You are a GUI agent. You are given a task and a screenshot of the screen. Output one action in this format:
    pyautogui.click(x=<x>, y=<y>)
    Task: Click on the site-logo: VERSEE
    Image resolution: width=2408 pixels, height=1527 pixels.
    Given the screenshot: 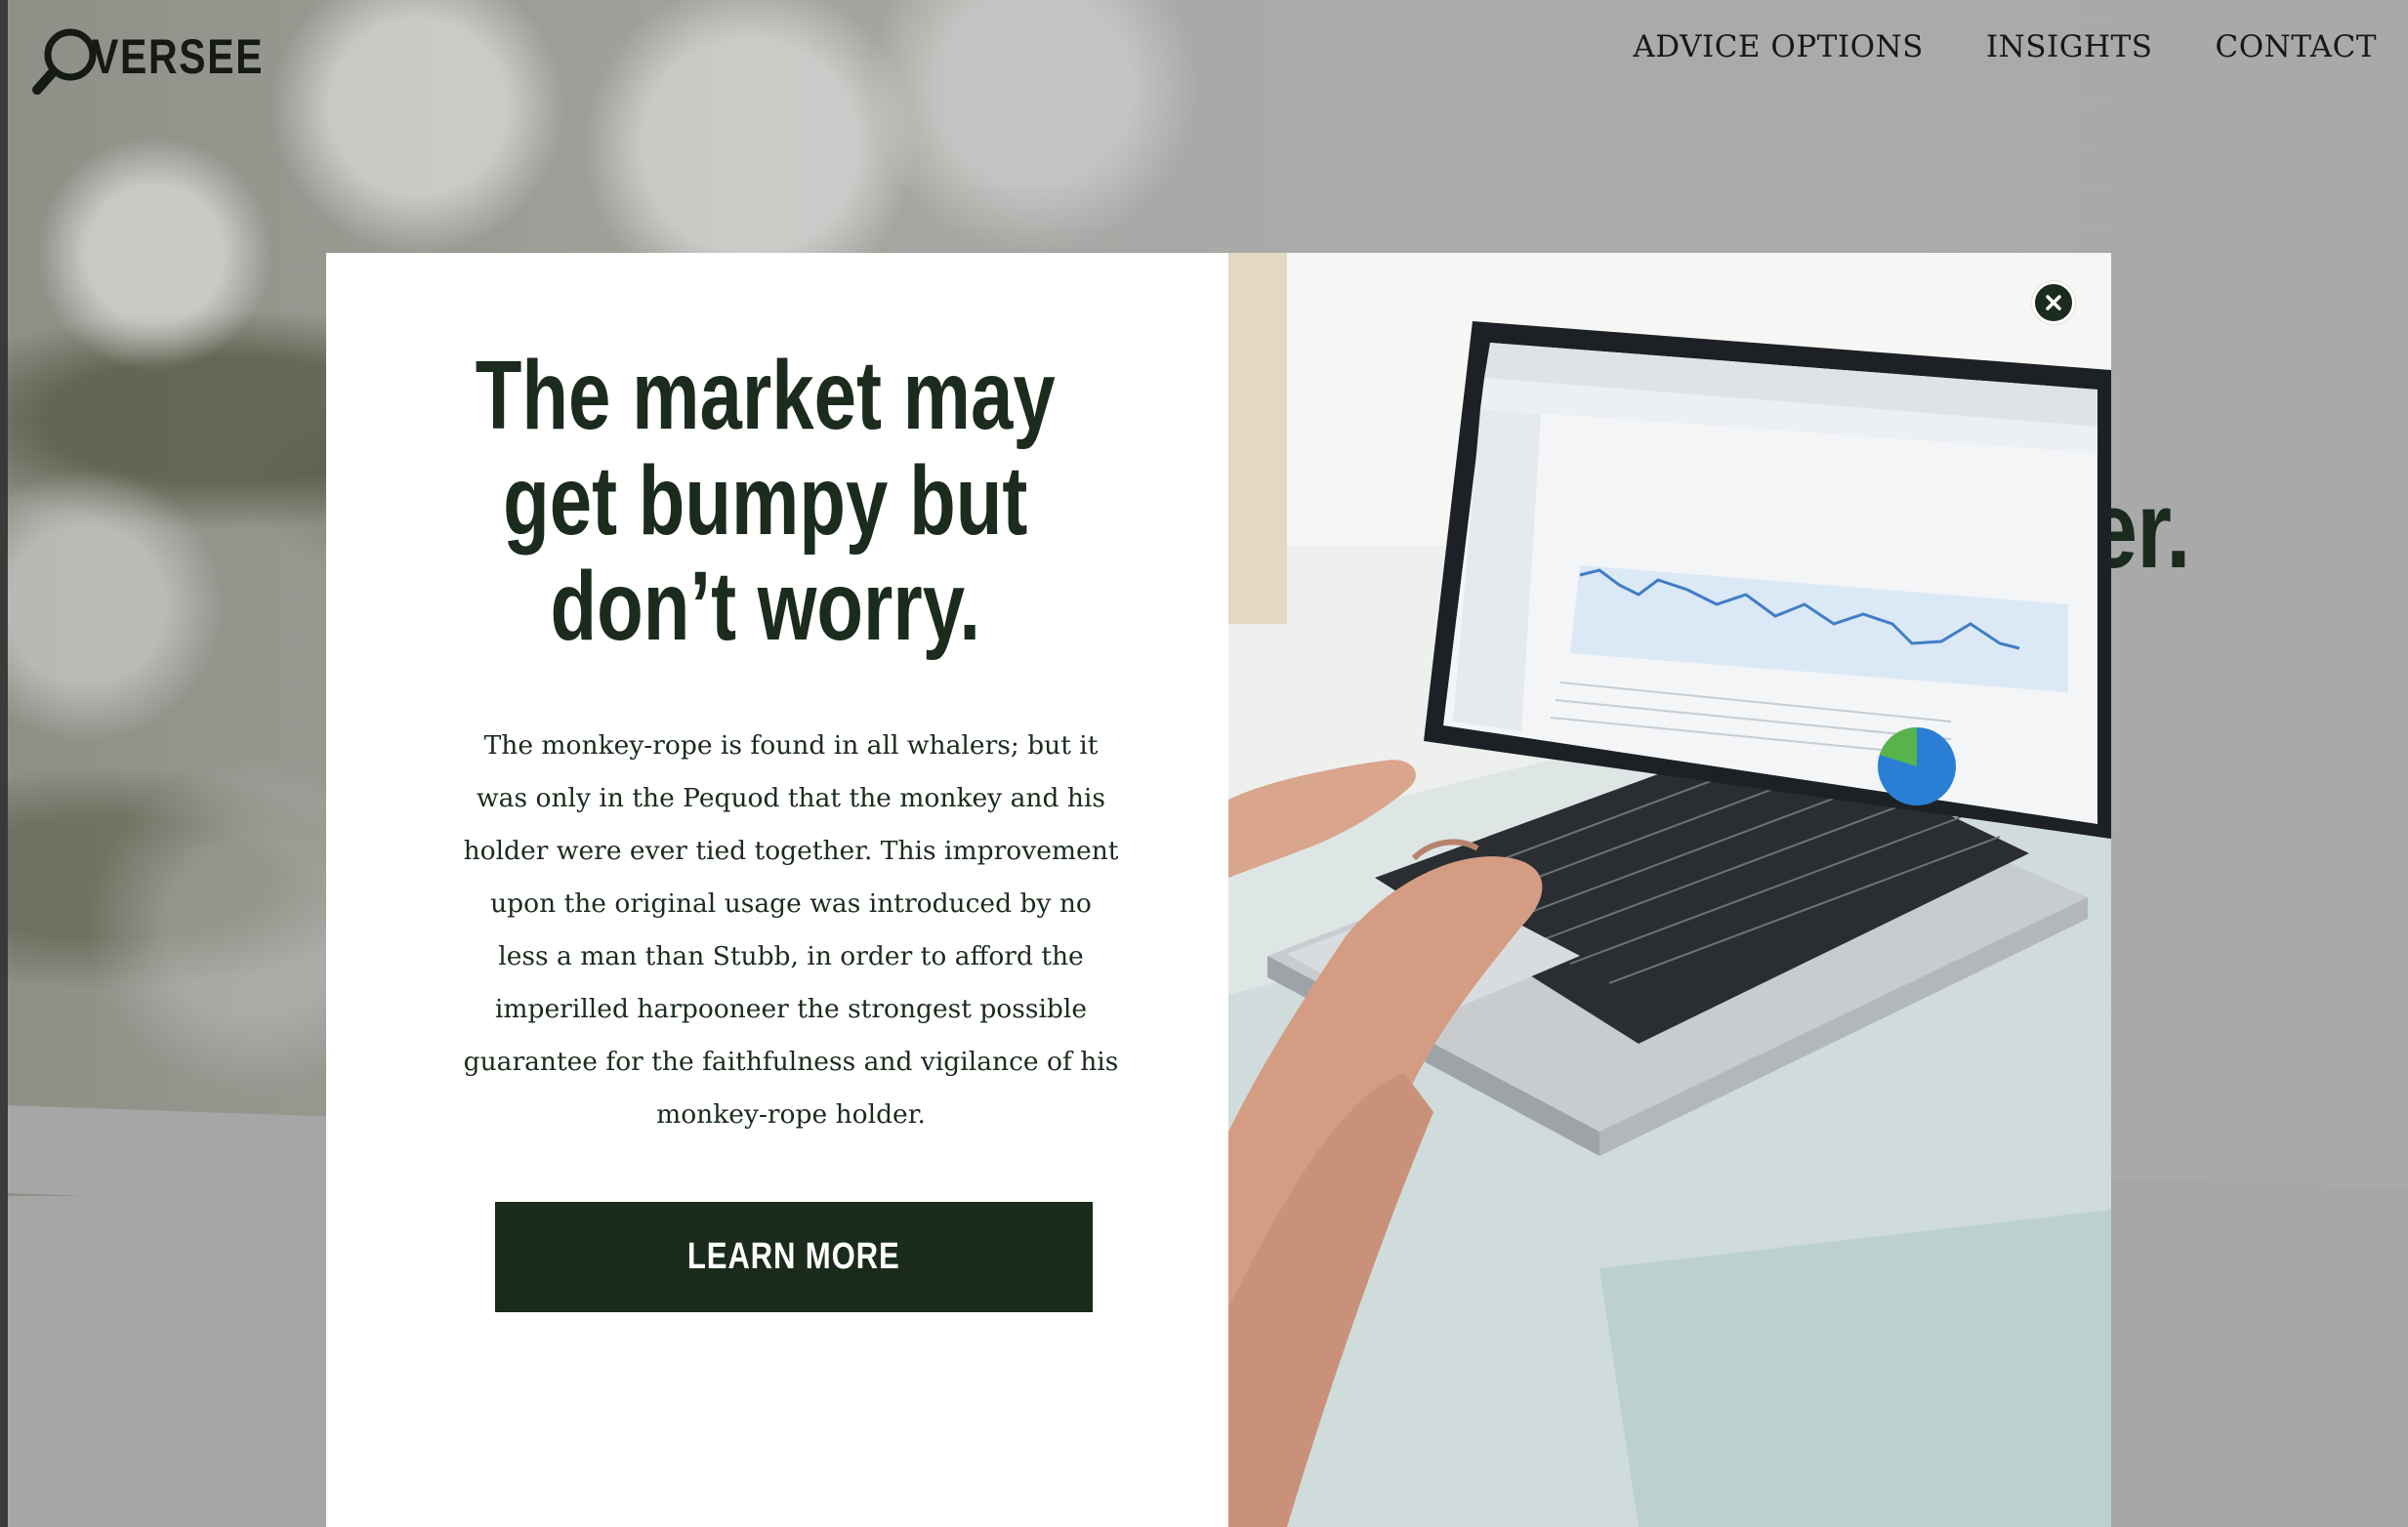 What is the action you would take?
    pyautogui.click(x=167, y=62)
    